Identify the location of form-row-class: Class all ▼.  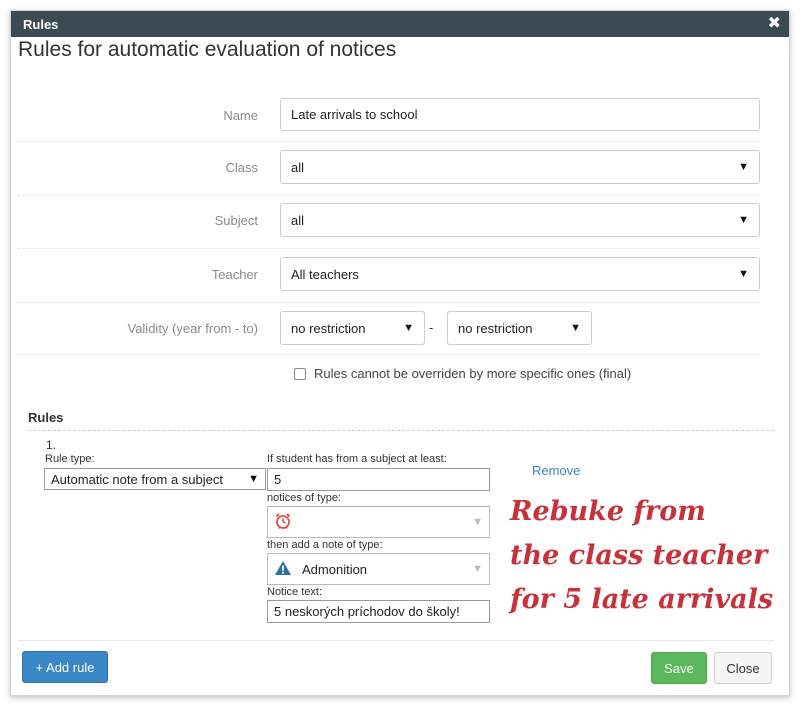
(389, 173).